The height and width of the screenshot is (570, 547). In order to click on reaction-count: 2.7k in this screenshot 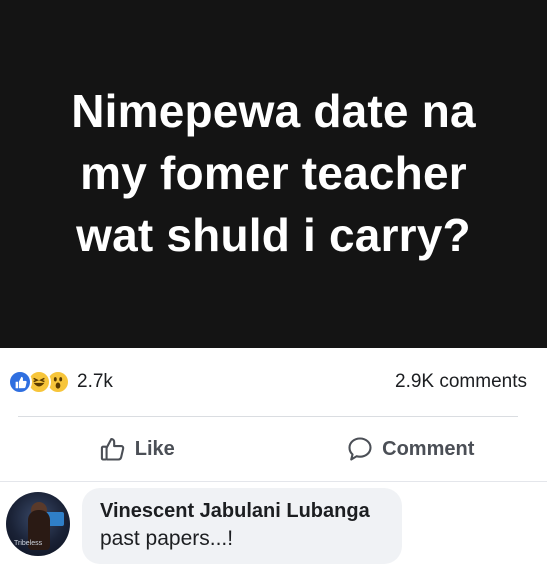, I will do `click(95, 382)`.